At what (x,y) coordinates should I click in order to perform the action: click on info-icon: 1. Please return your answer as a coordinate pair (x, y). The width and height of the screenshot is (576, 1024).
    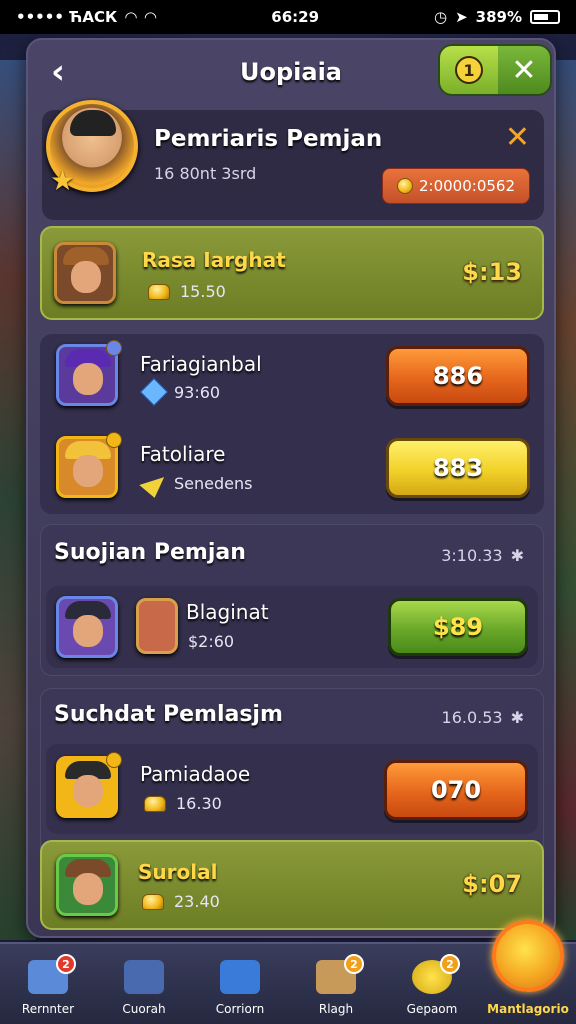
    Looking at the image, I should click on (469, 70).